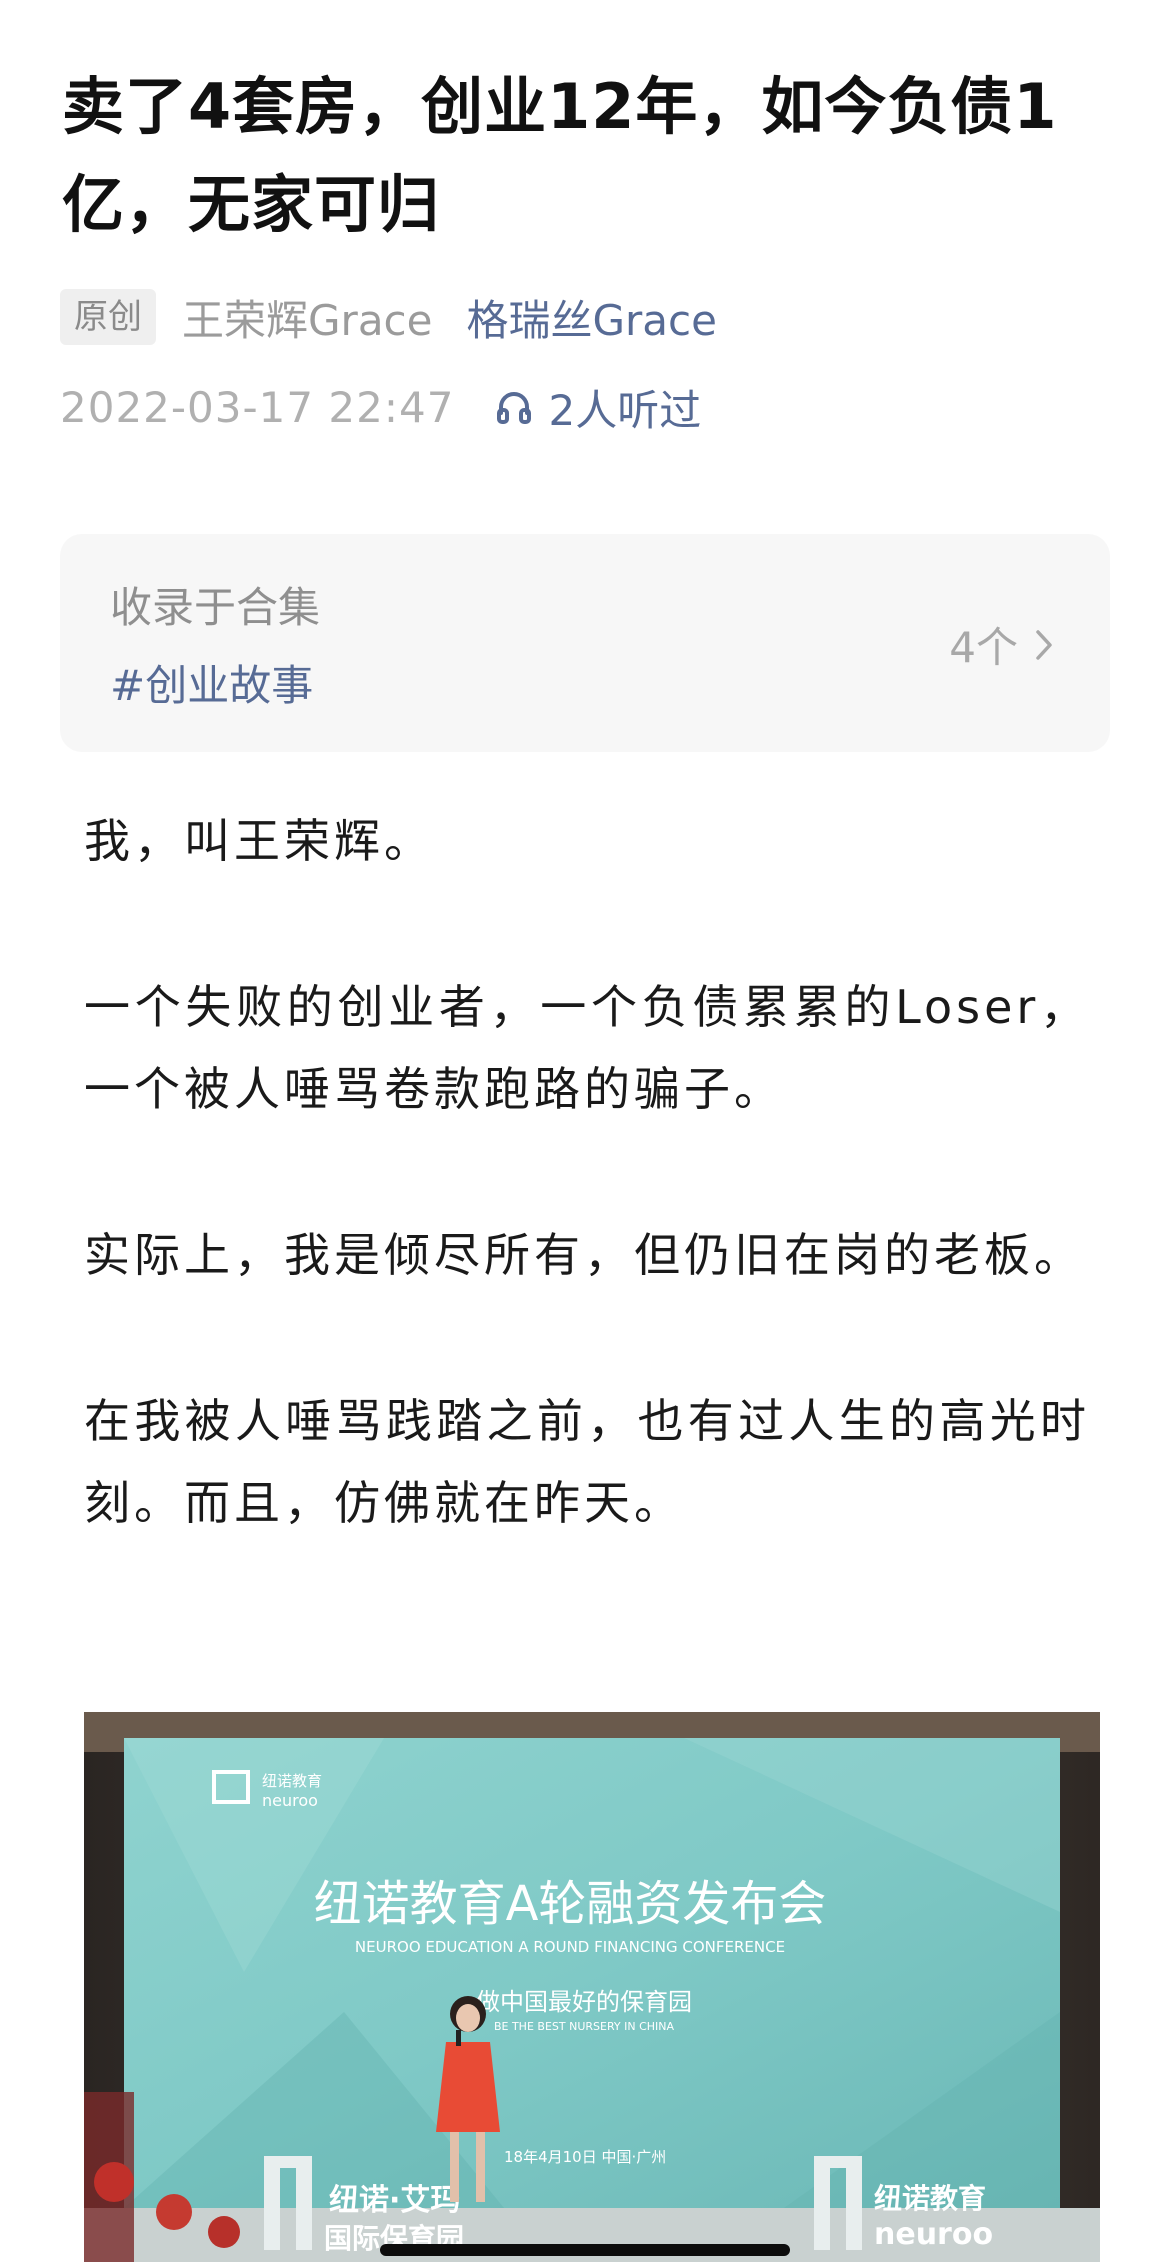  Describe the element at coordinates (584, 1255) in the screenshot. I see `paragraph: 实际上，我是倾尽所有，但仍旧在岗的老板。` at that location.